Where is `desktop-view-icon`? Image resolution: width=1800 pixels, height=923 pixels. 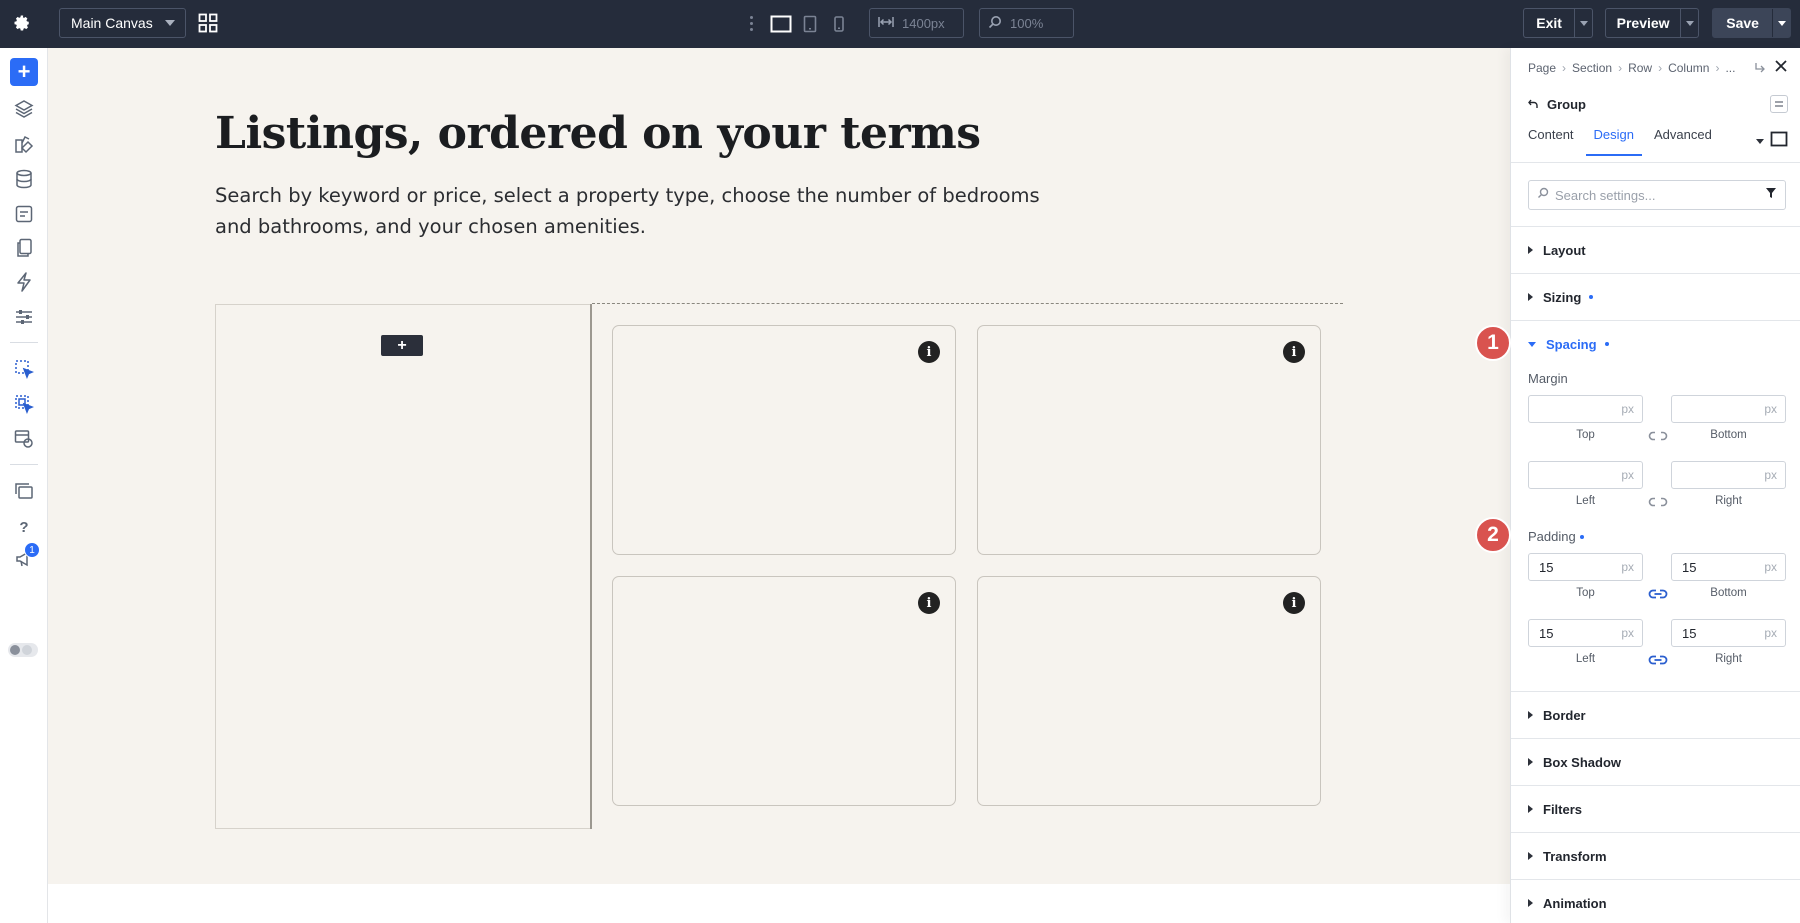
desktop-view-icon is located at coordinates (781, 24).